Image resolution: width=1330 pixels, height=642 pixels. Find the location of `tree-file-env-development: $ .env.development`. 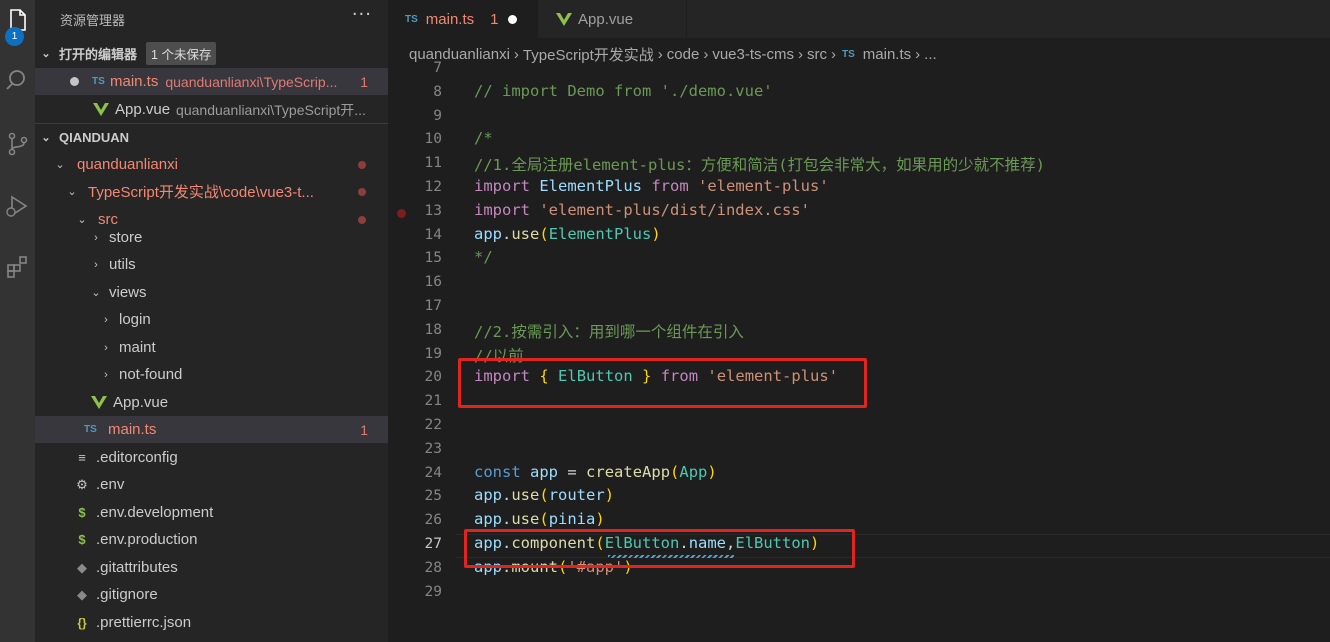

tree-file-env-development: $ .env.development is located at coordinates (211, 512).